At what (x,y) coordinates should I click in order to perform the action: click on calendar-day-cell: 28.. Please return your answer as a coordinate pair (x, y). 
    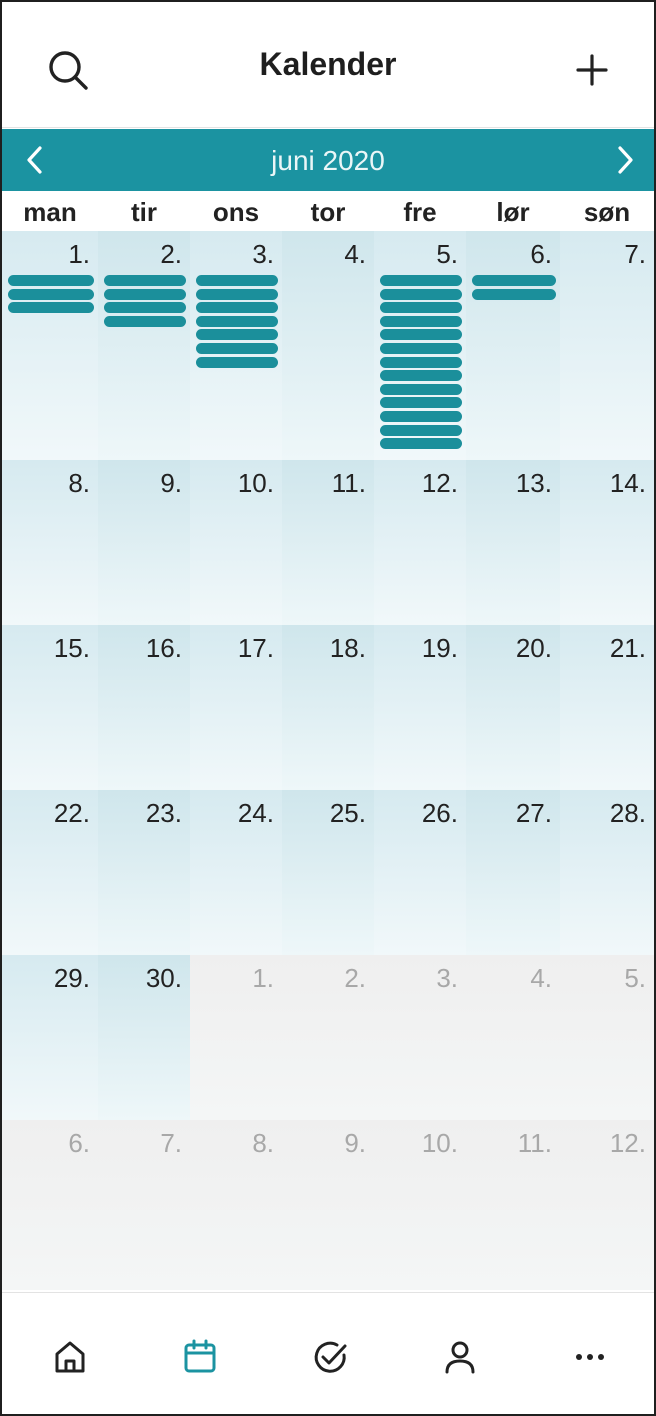
    Looking at the image, I should click on (607, 872).